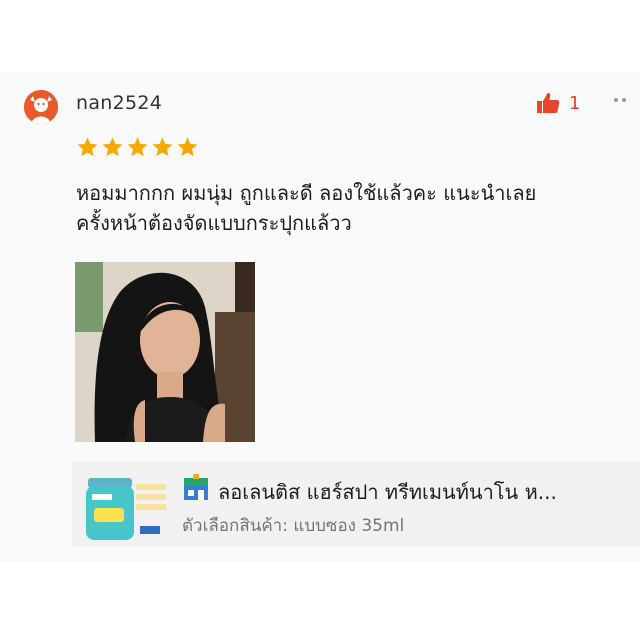 This screenshot has width=640, height=640. Describe the element at coordinates (293, 526) in the screenshot. I see `product-variation: ตัวเลือกสินค้า: แบบซอง 35ml` at that location.